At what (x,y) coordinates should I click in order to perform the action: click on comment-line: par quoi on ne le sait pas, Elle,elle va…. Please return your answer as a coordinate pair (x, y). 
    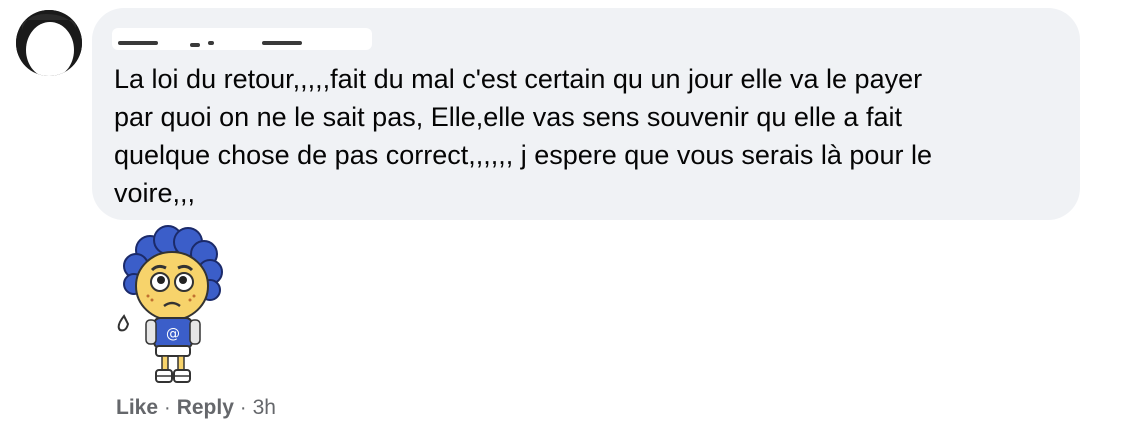
    Looking at the image, I should click on (508, 117).